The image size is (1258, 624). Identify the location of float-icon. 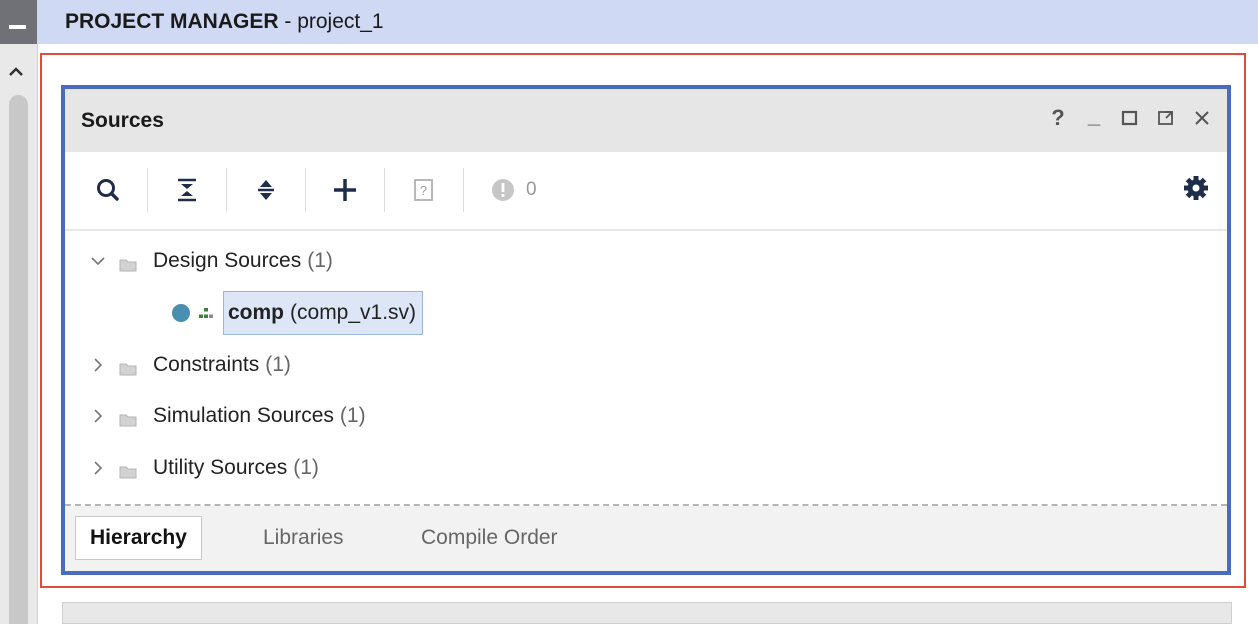
(1166, 118).